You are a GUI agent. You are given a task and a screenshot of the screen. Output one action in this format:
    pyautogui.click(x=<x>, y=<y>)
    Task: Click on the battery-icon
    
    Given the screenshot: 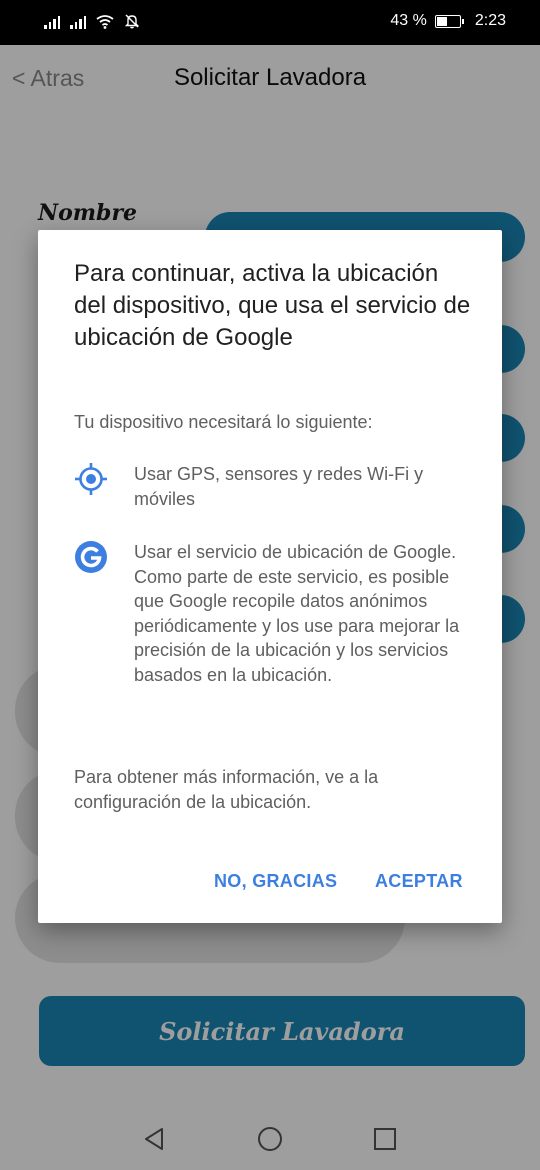 What is the action you would take?
    pyautogui.click(x=449, y=21)
    